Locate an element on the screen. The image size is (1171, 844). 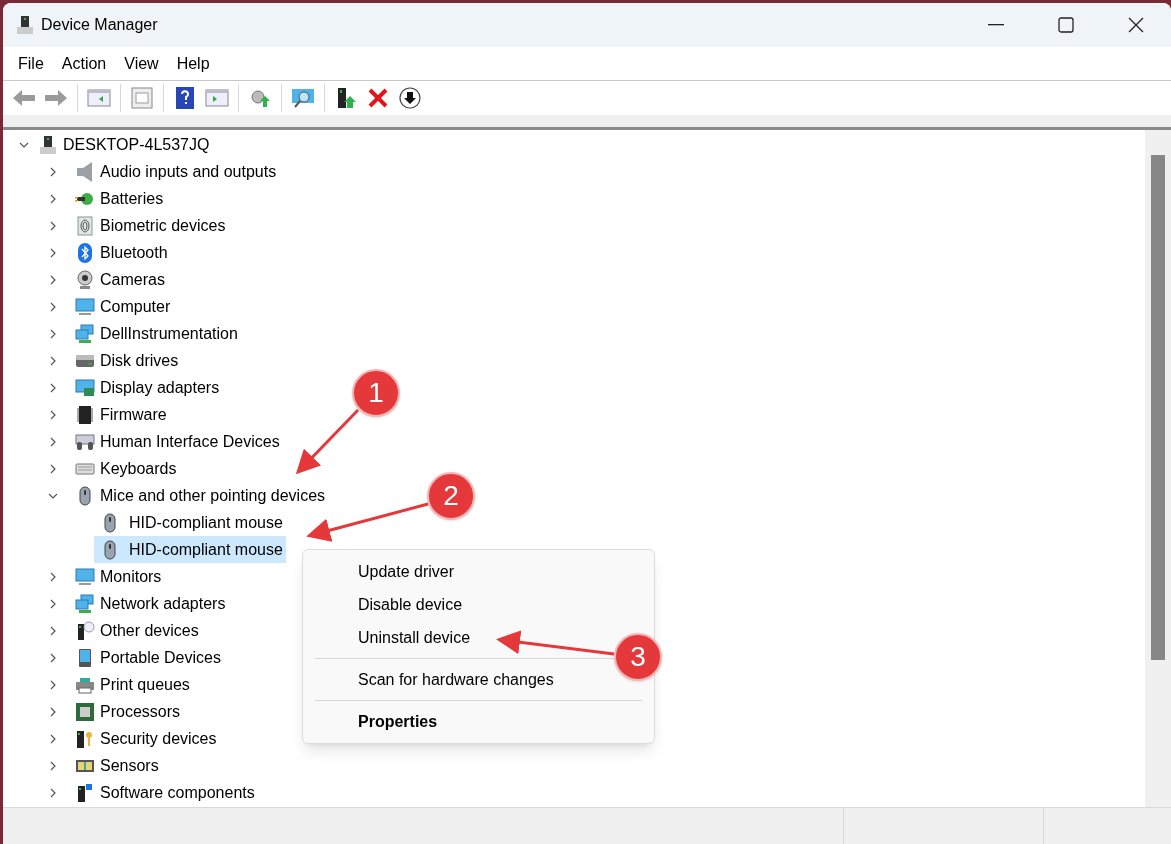
cross-icon is located at coordinates (378, 98).